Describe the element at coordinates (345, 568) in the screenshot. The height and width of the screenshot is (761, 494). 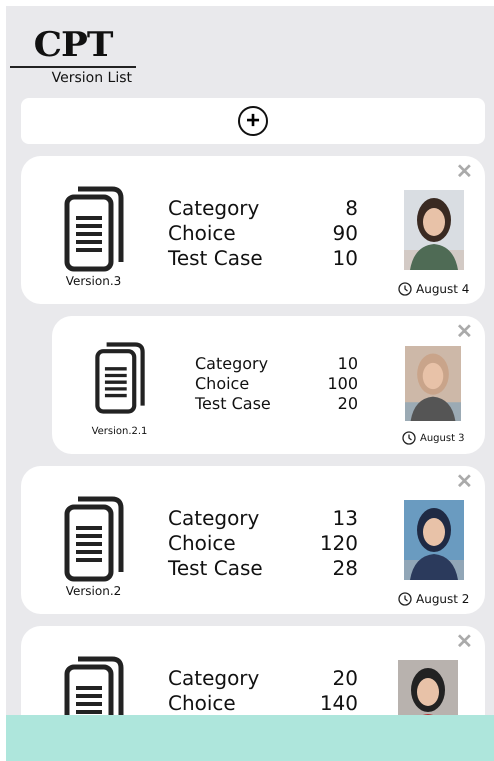
I see `stat-value: 28` at that location.